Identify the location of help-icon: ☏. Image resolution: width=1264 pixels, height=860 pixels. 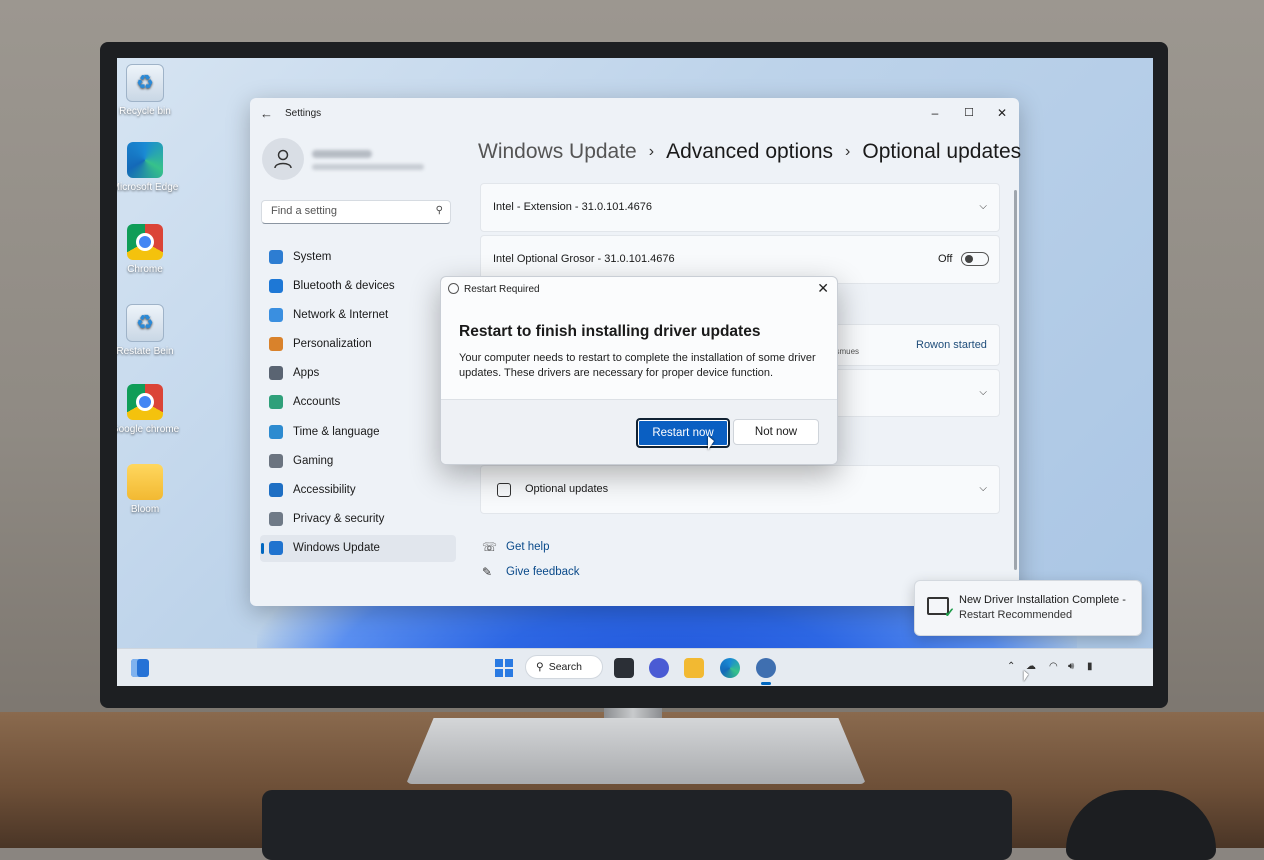
(490, 547).